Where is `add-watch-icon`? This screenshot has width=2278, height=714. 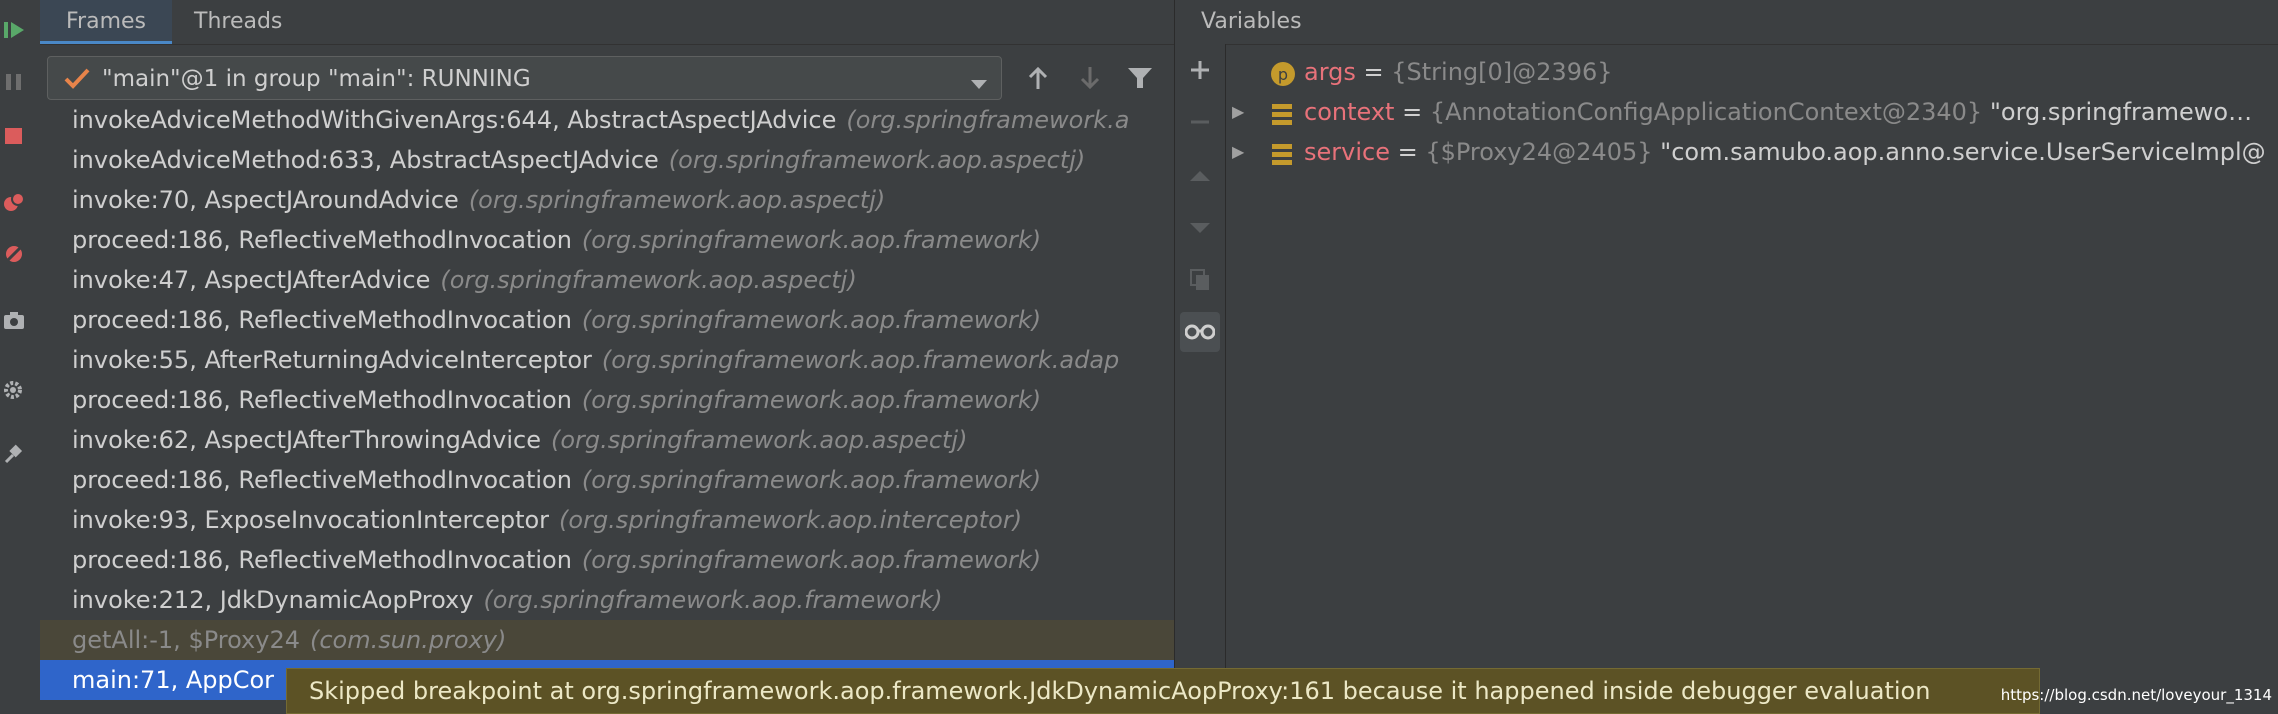 add-watch-icon is located at coordinates (1200, 70).